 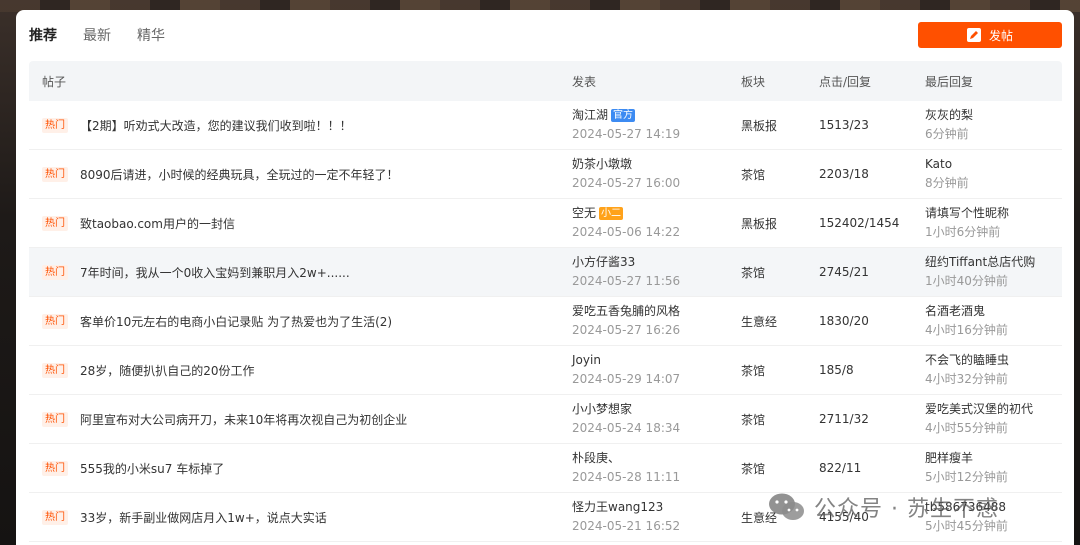 I want to click on click-reply-count: 2745/21, so click(x=844, y=272).